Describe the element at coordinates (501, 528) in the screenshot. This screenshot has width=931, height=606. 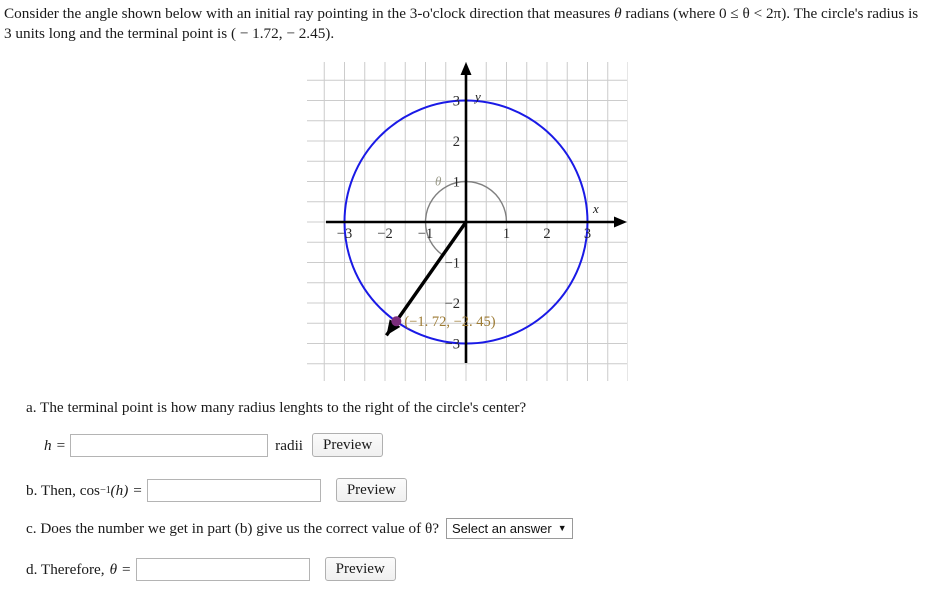
I see `select-current-value: Select an answer` at that location.